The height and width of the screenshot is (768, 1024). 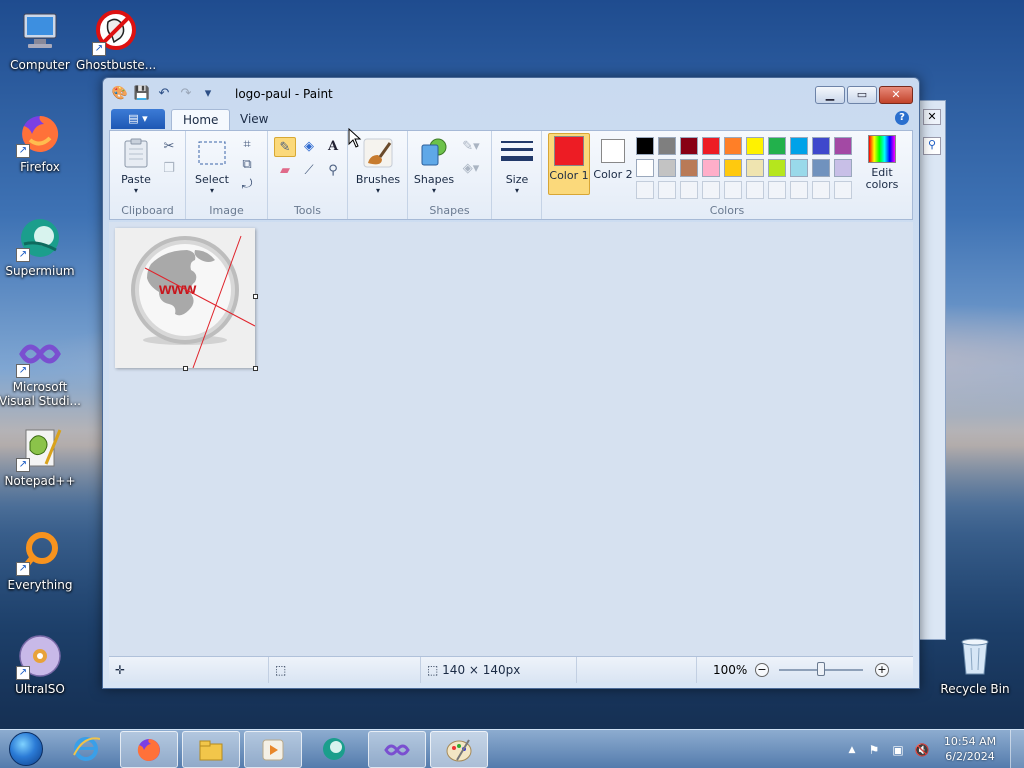 I want to click on color2-button: Color 2, so click(x=613, y=164).